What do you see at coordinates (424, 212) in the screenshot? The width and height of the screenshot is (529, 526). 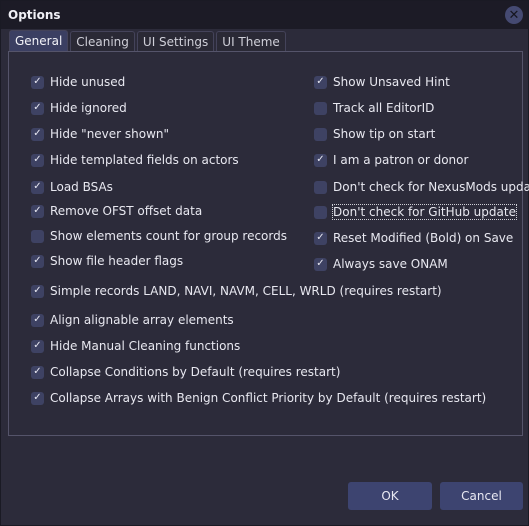 I see `option-label: Don't check for GitHub update` at bounding box center [424, 212].